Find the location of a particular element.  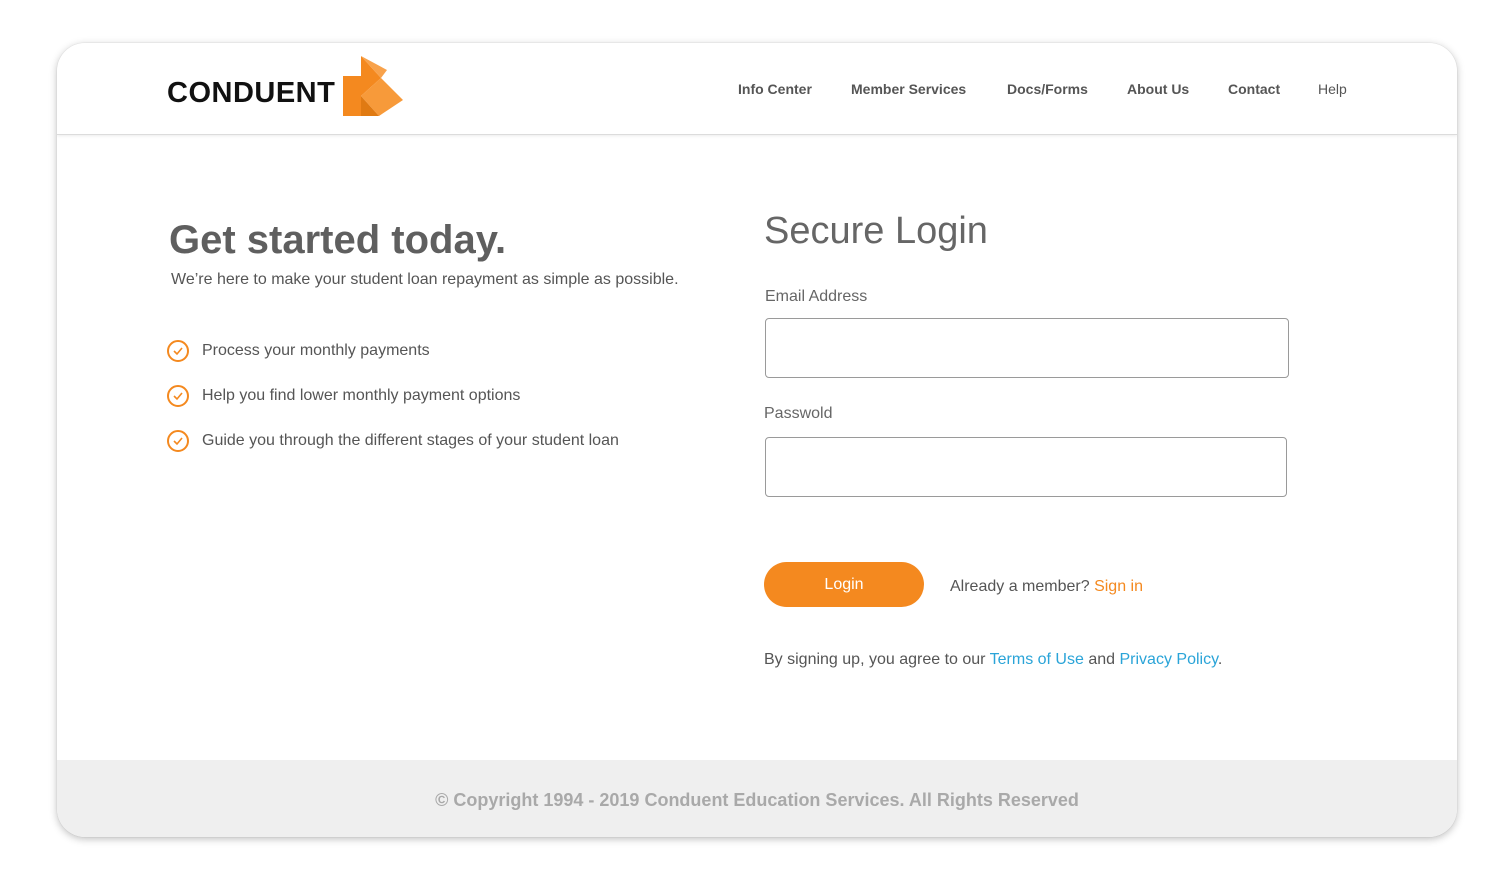

password-field is located at coordinates (1026, 467).